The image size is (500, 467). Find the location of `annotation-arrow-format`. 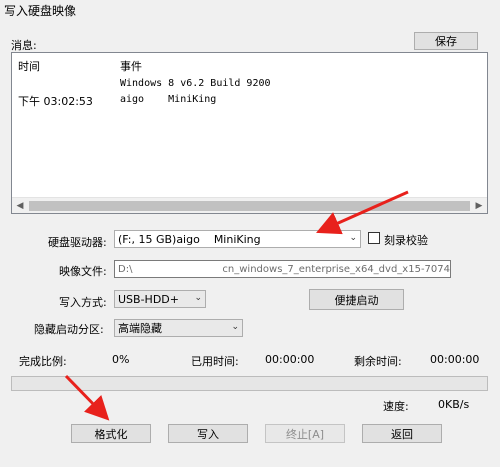

annotation-arrow-format is located at coordinates (87, 397).